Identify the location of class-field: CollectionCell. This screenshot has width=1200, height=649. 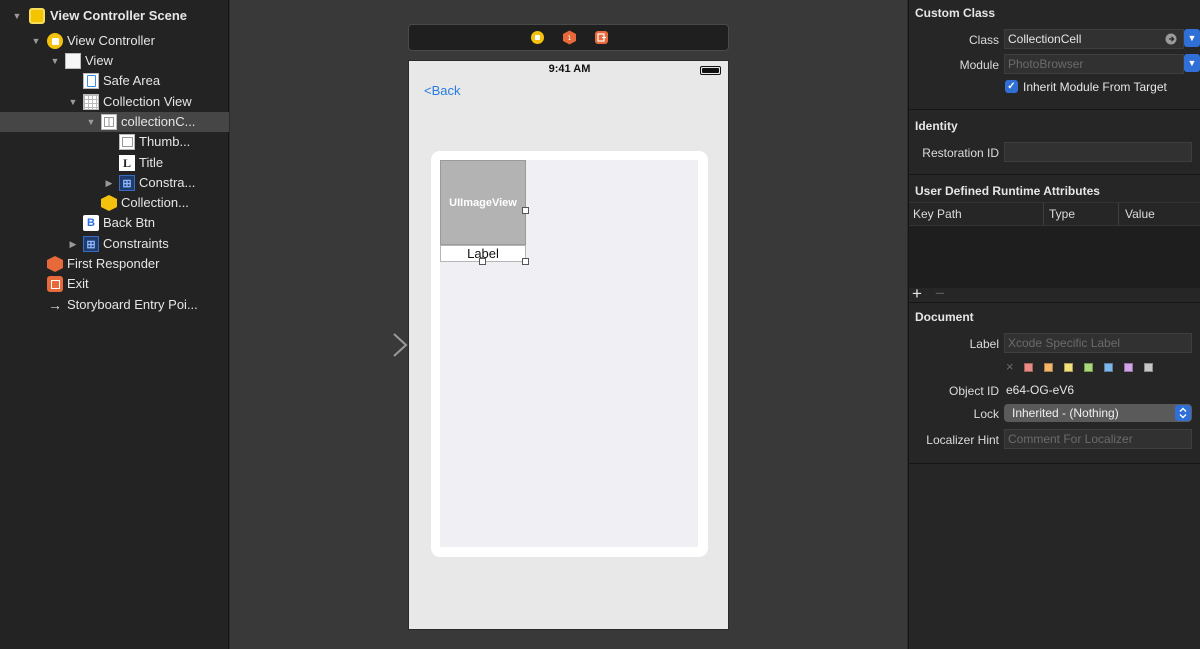
(1094, 39).